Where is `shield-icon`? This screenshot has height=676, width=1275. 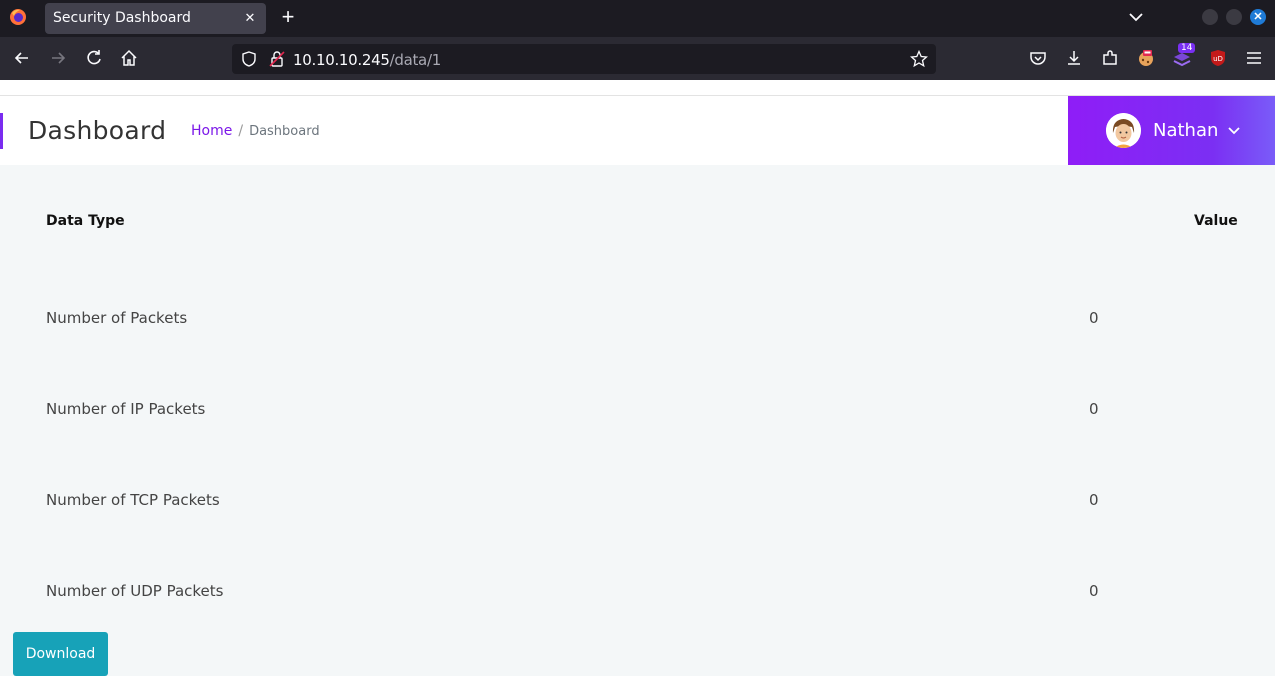 shield-icon is located at coordinates (249, 59).